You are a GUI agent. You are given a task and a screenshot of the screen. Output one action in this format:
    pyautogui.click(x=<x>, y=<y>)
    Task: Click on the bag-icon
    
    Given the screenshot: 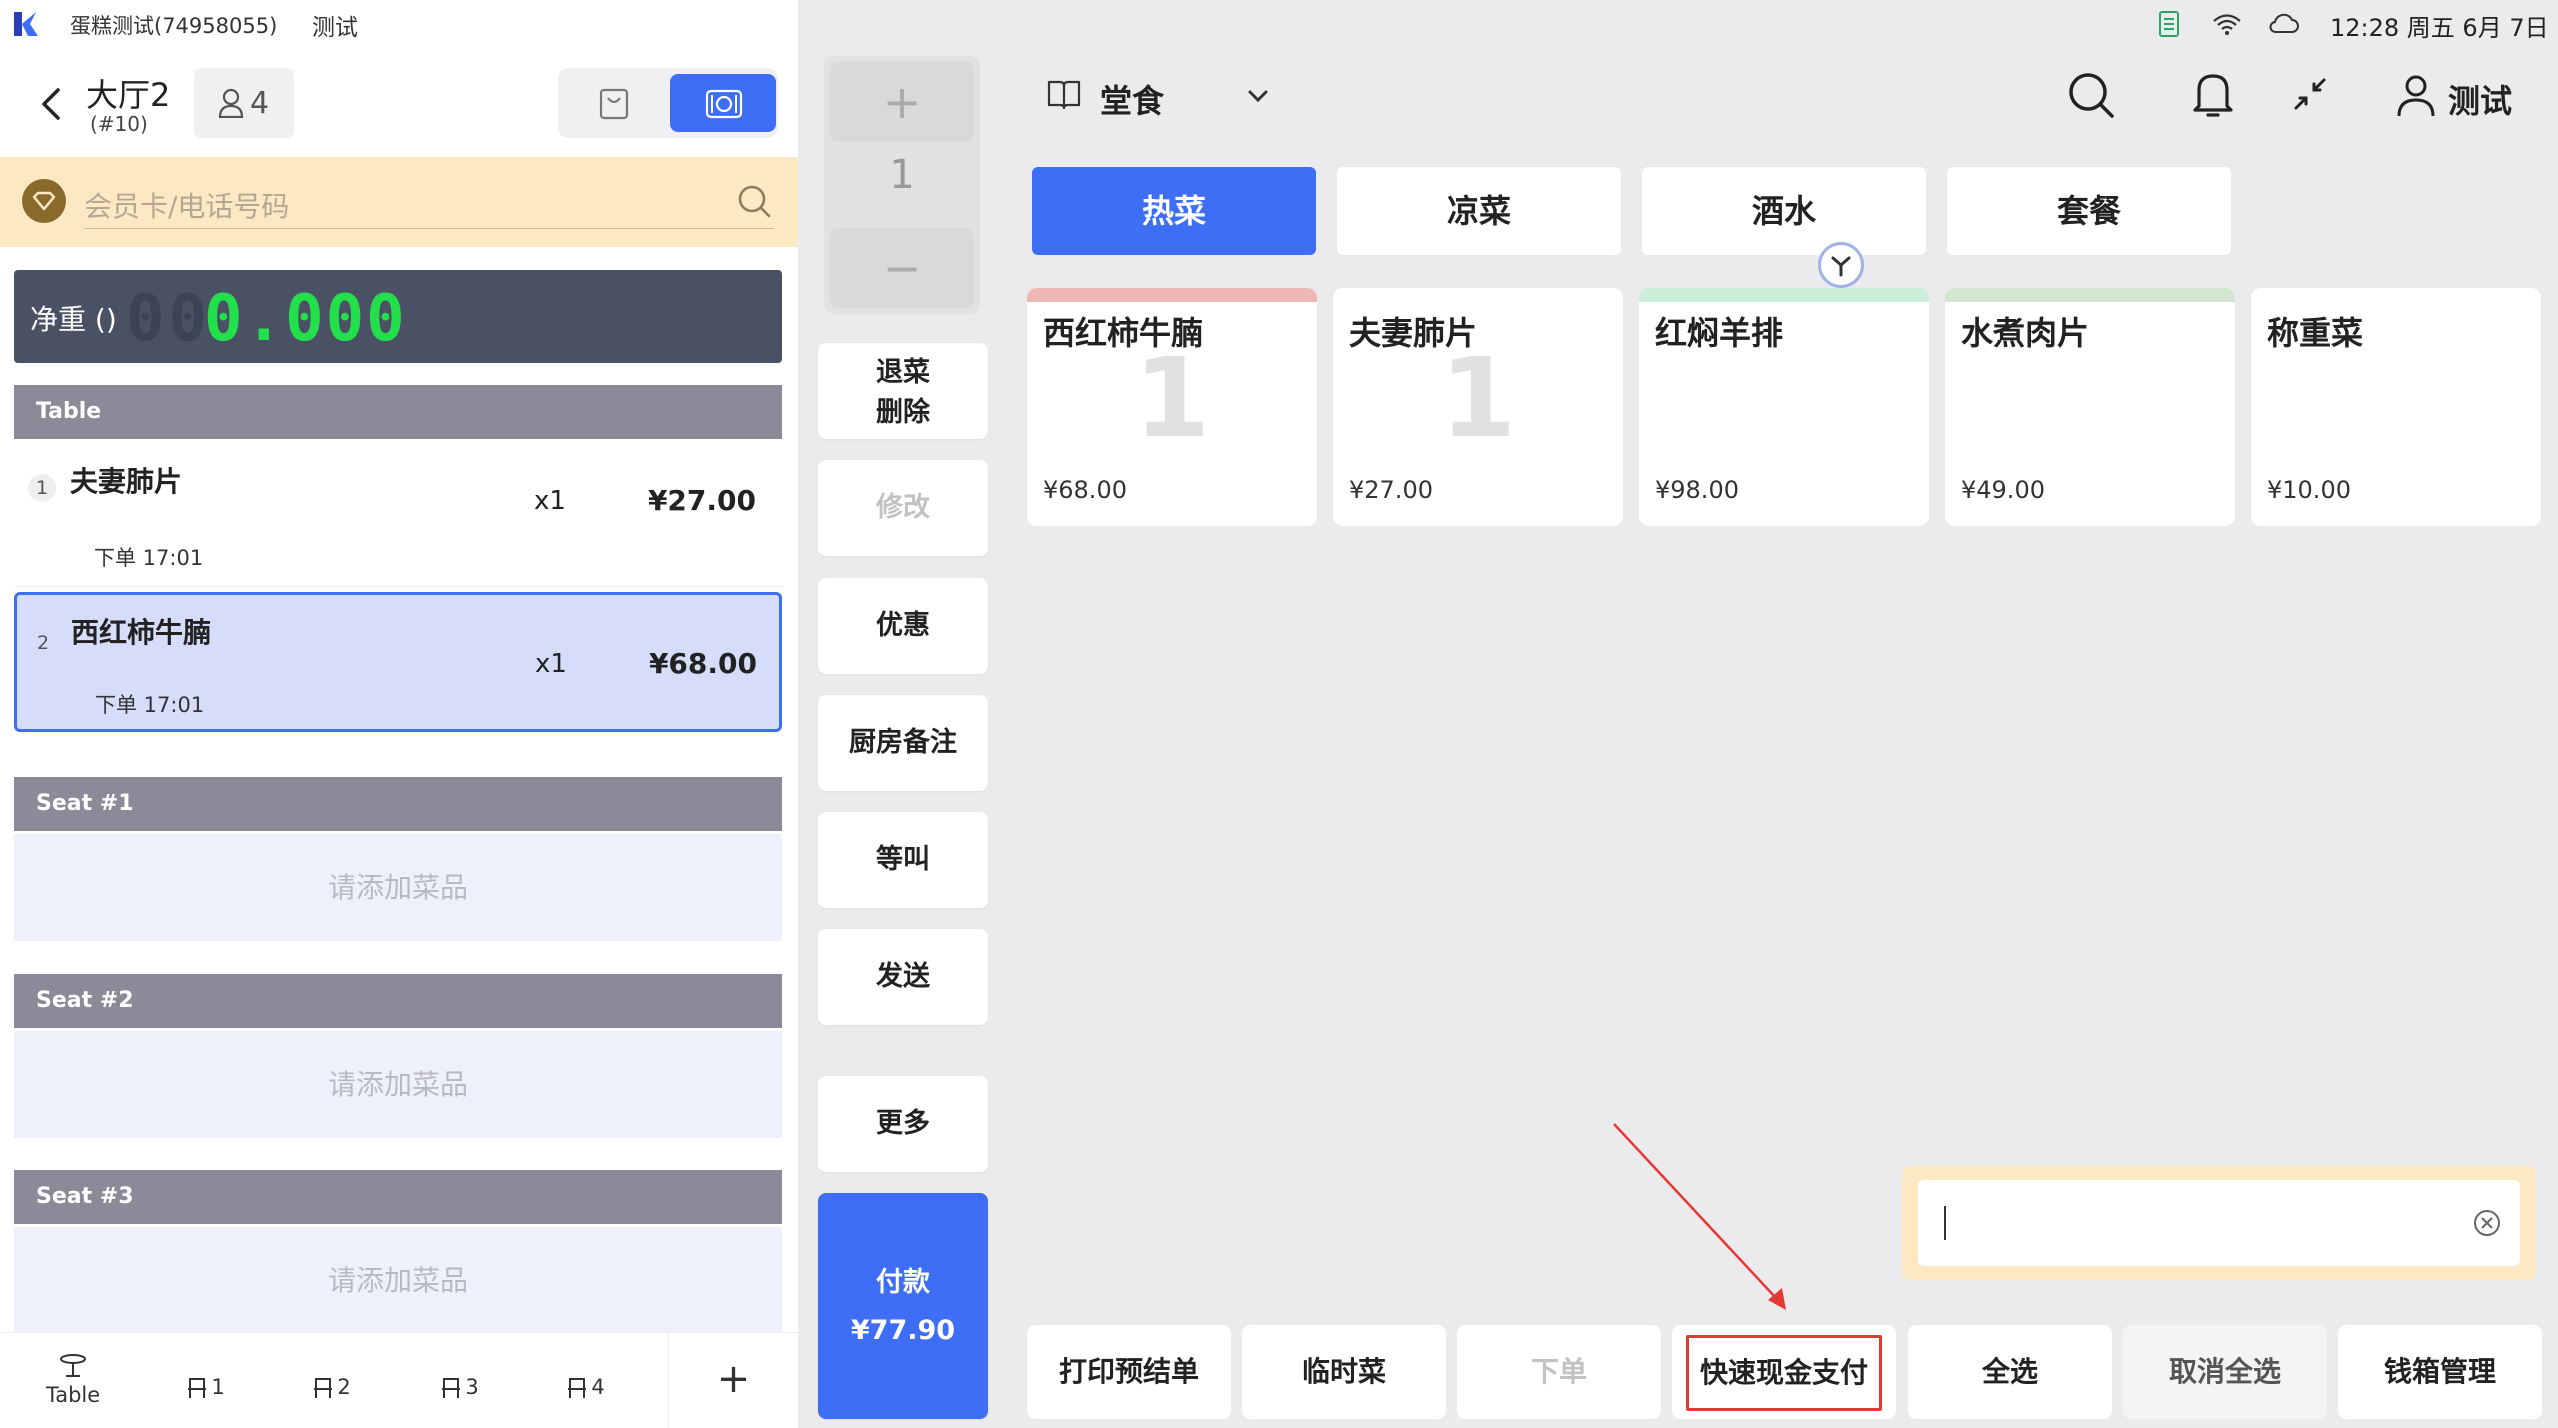 What is the action you would take?
    pyautogui.click(x=614, y=103)
    